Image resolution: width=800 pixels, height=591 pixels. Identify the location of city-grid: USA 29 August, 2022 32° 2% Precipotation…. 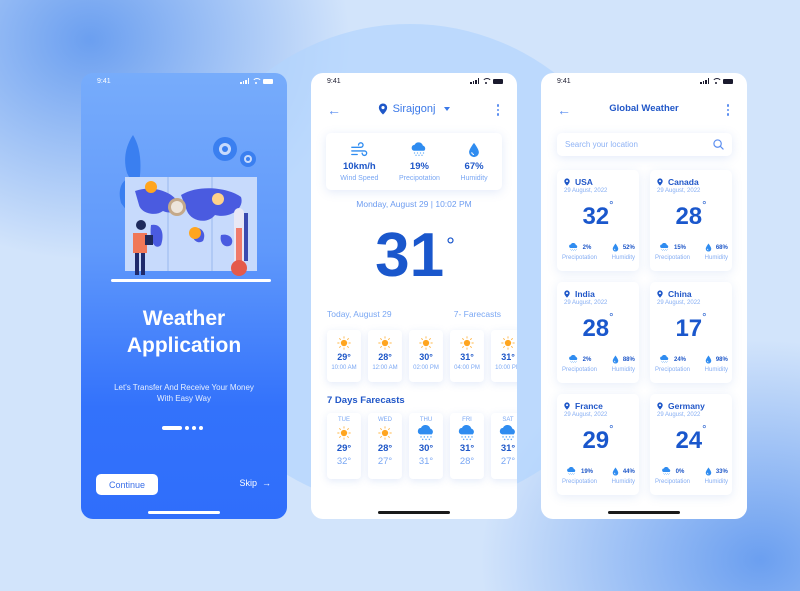
(644, 332).